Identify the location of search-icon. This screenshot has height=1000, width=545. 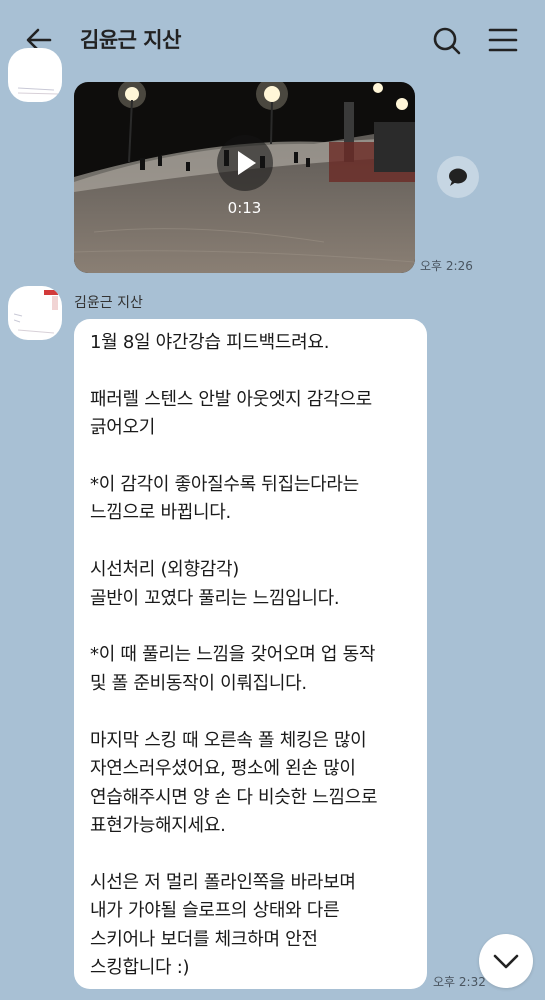
(447, 41).